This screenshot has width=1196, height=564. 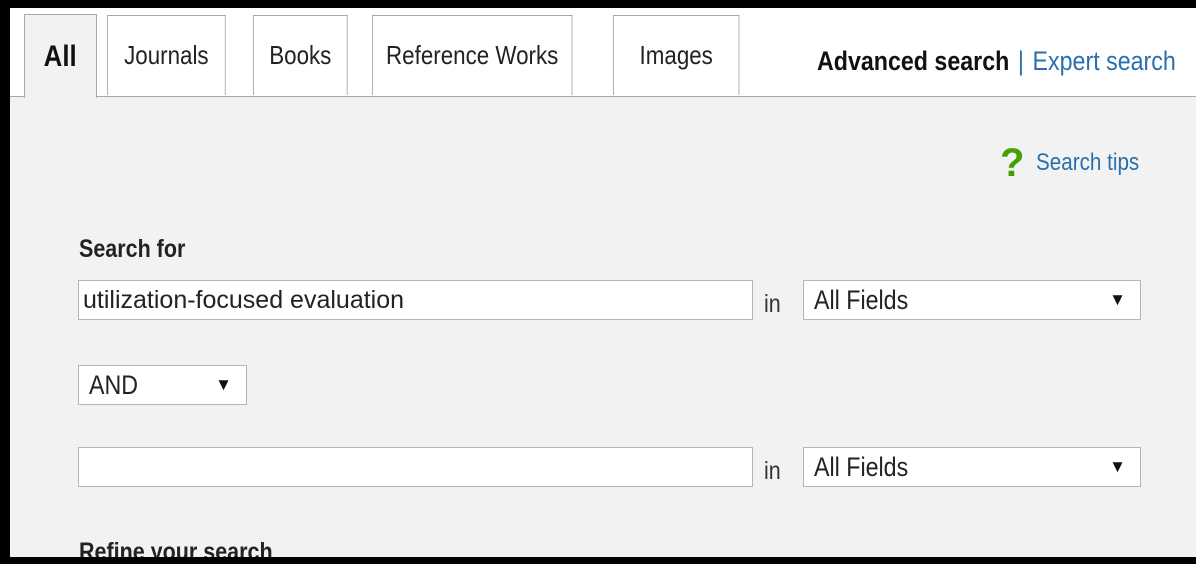 I want to click on search-tips: ? Search tips, so click(x=1078, y=163).